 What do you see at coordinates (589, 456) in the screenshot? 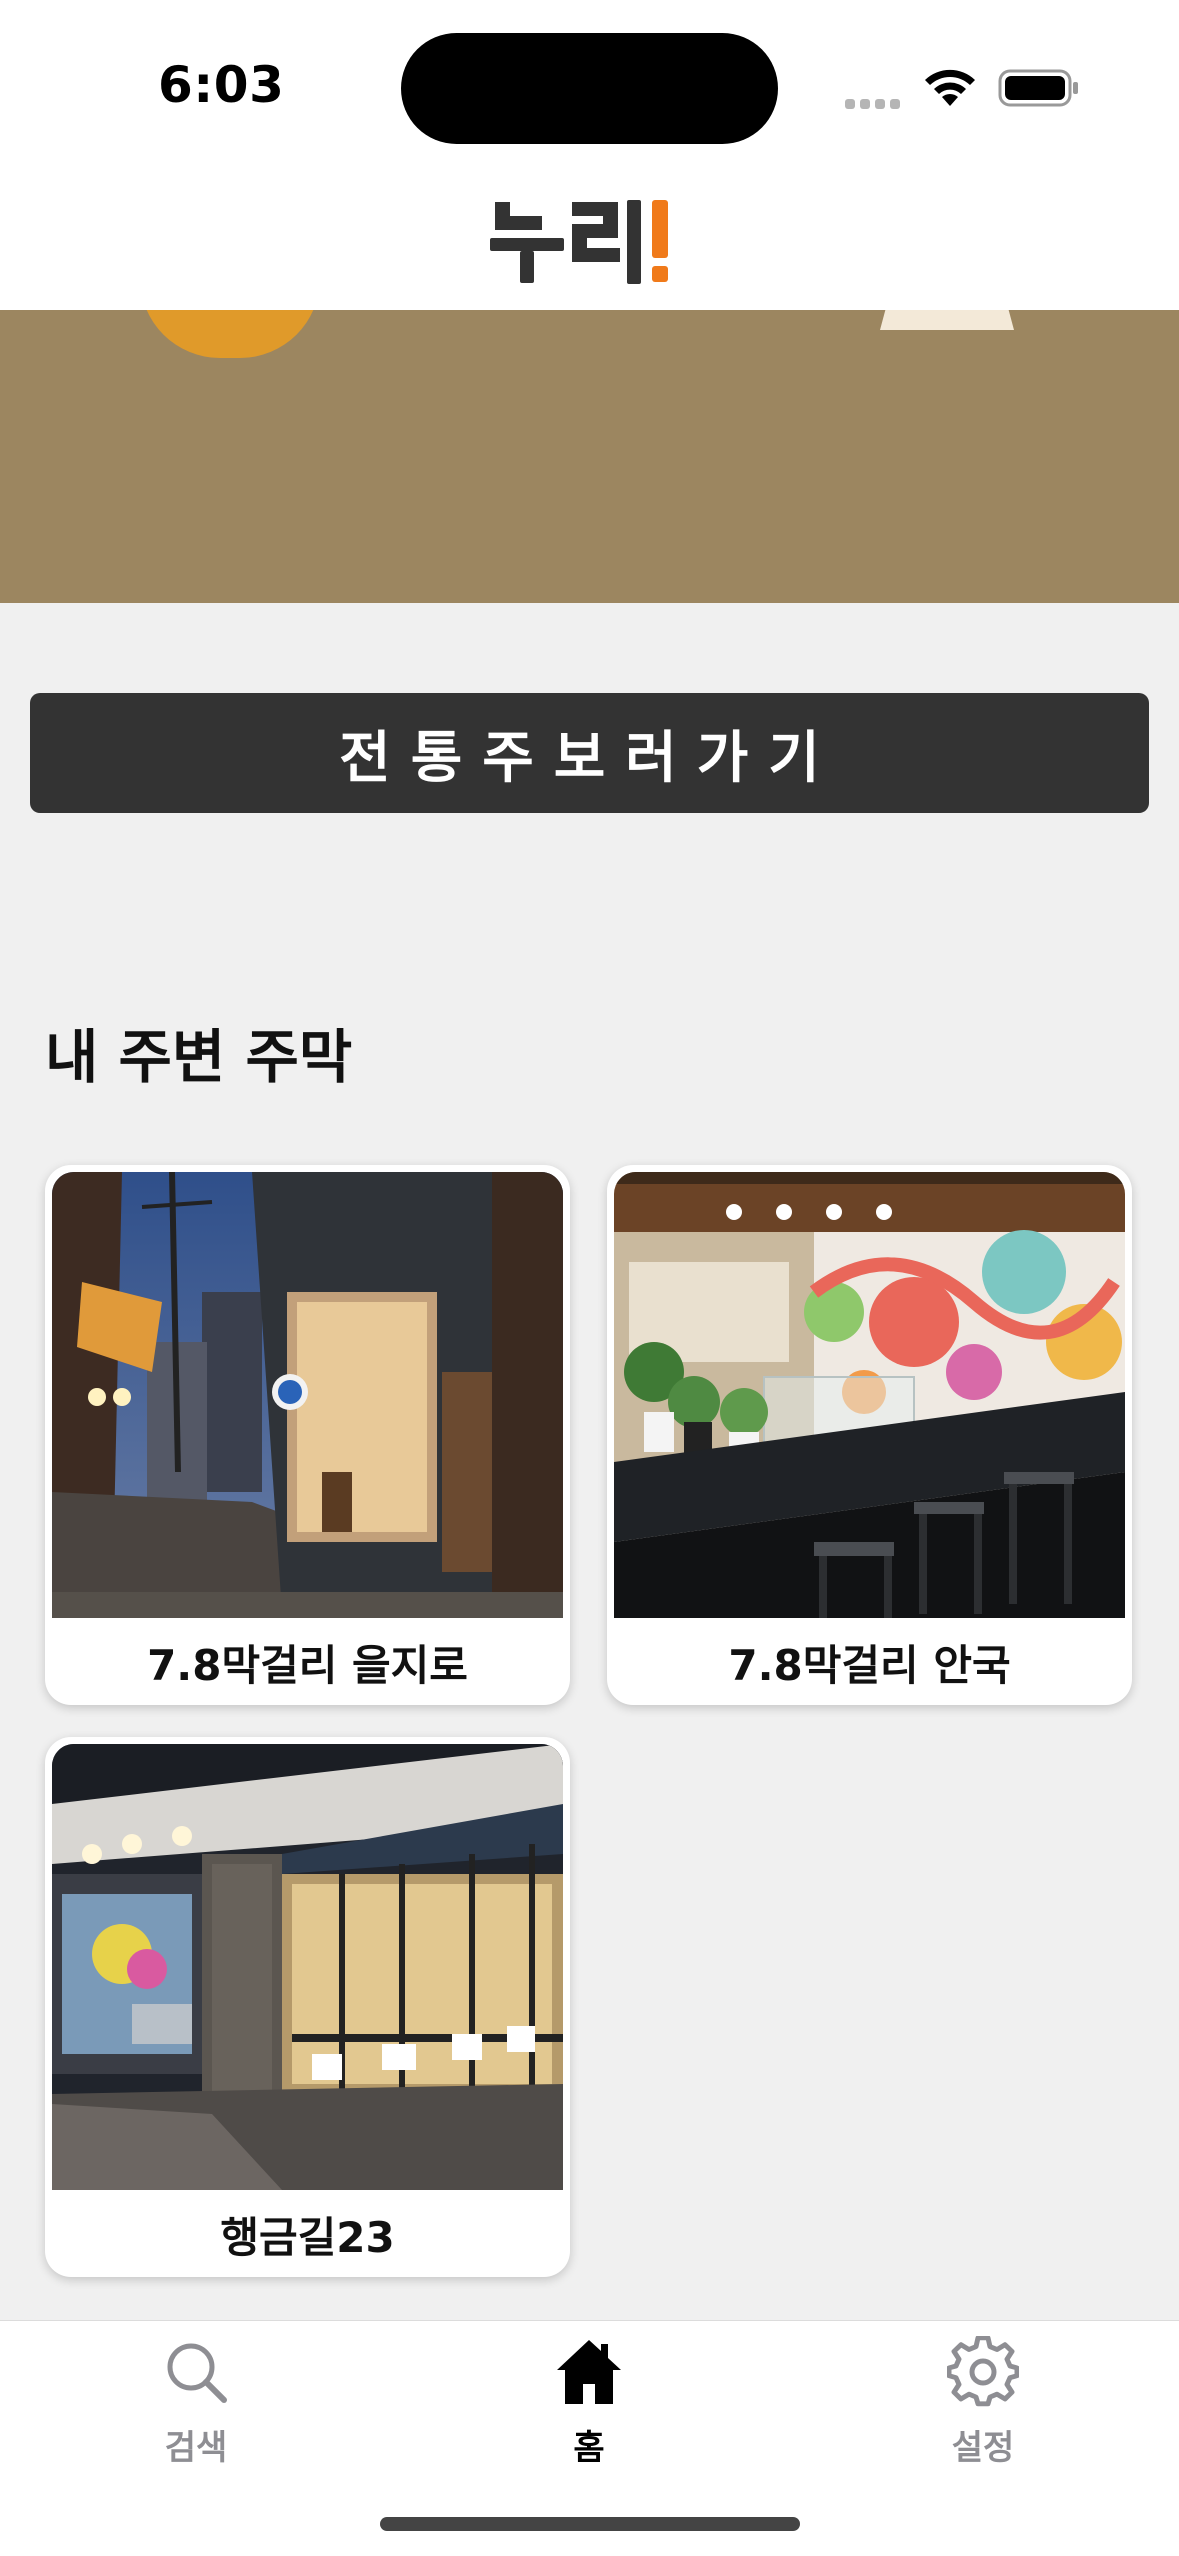
I see `promo-banner` at bounding box center [589, 456].